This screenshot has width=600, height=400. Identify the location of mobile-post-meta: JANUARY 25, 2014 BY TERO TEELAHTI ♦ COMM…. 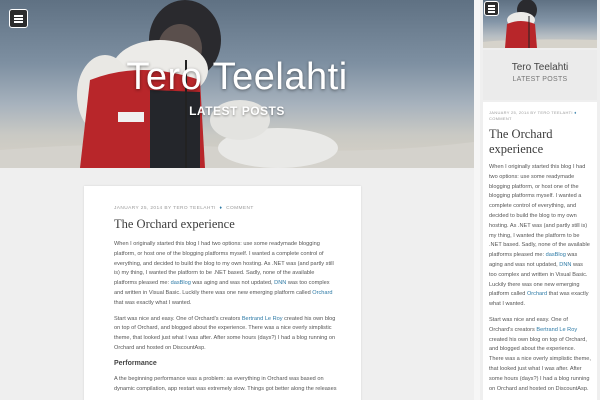
(540, 116).